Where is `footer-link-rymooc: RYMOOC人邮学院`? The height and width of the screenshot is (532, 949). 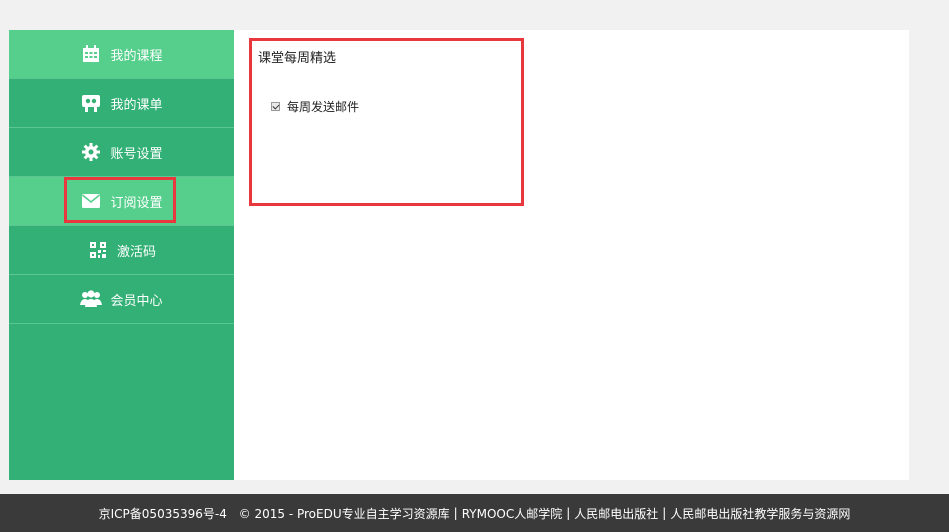
footer-link-rymooc: RYMOOC人邮学院 is located at coordinates (512, 513).